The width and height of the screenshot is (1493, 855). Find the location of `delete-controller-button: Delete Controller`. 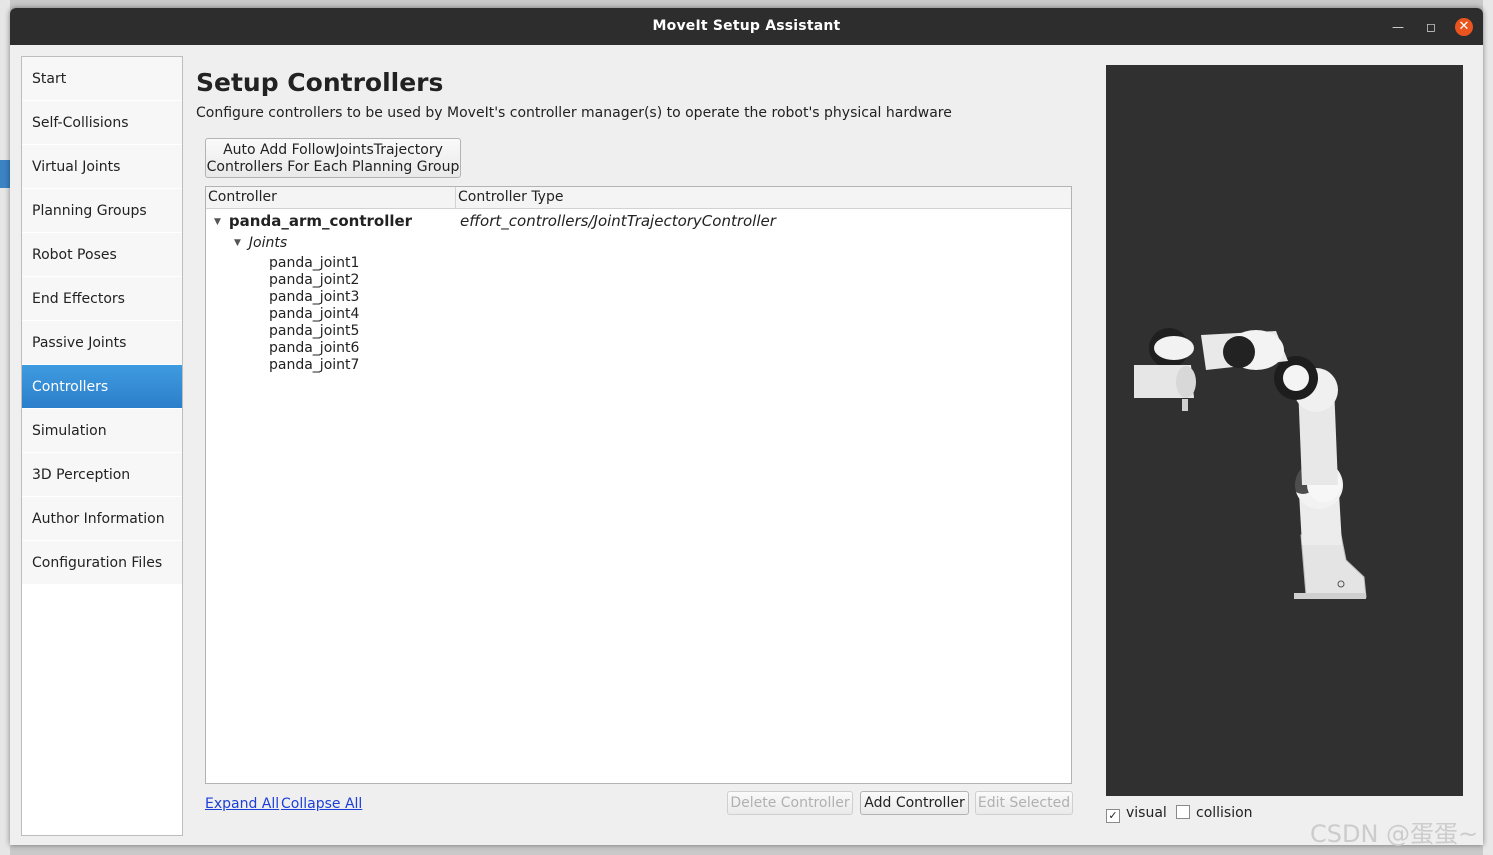

delete-controller-button: Delete Controller is located at coordinates (790, 803).